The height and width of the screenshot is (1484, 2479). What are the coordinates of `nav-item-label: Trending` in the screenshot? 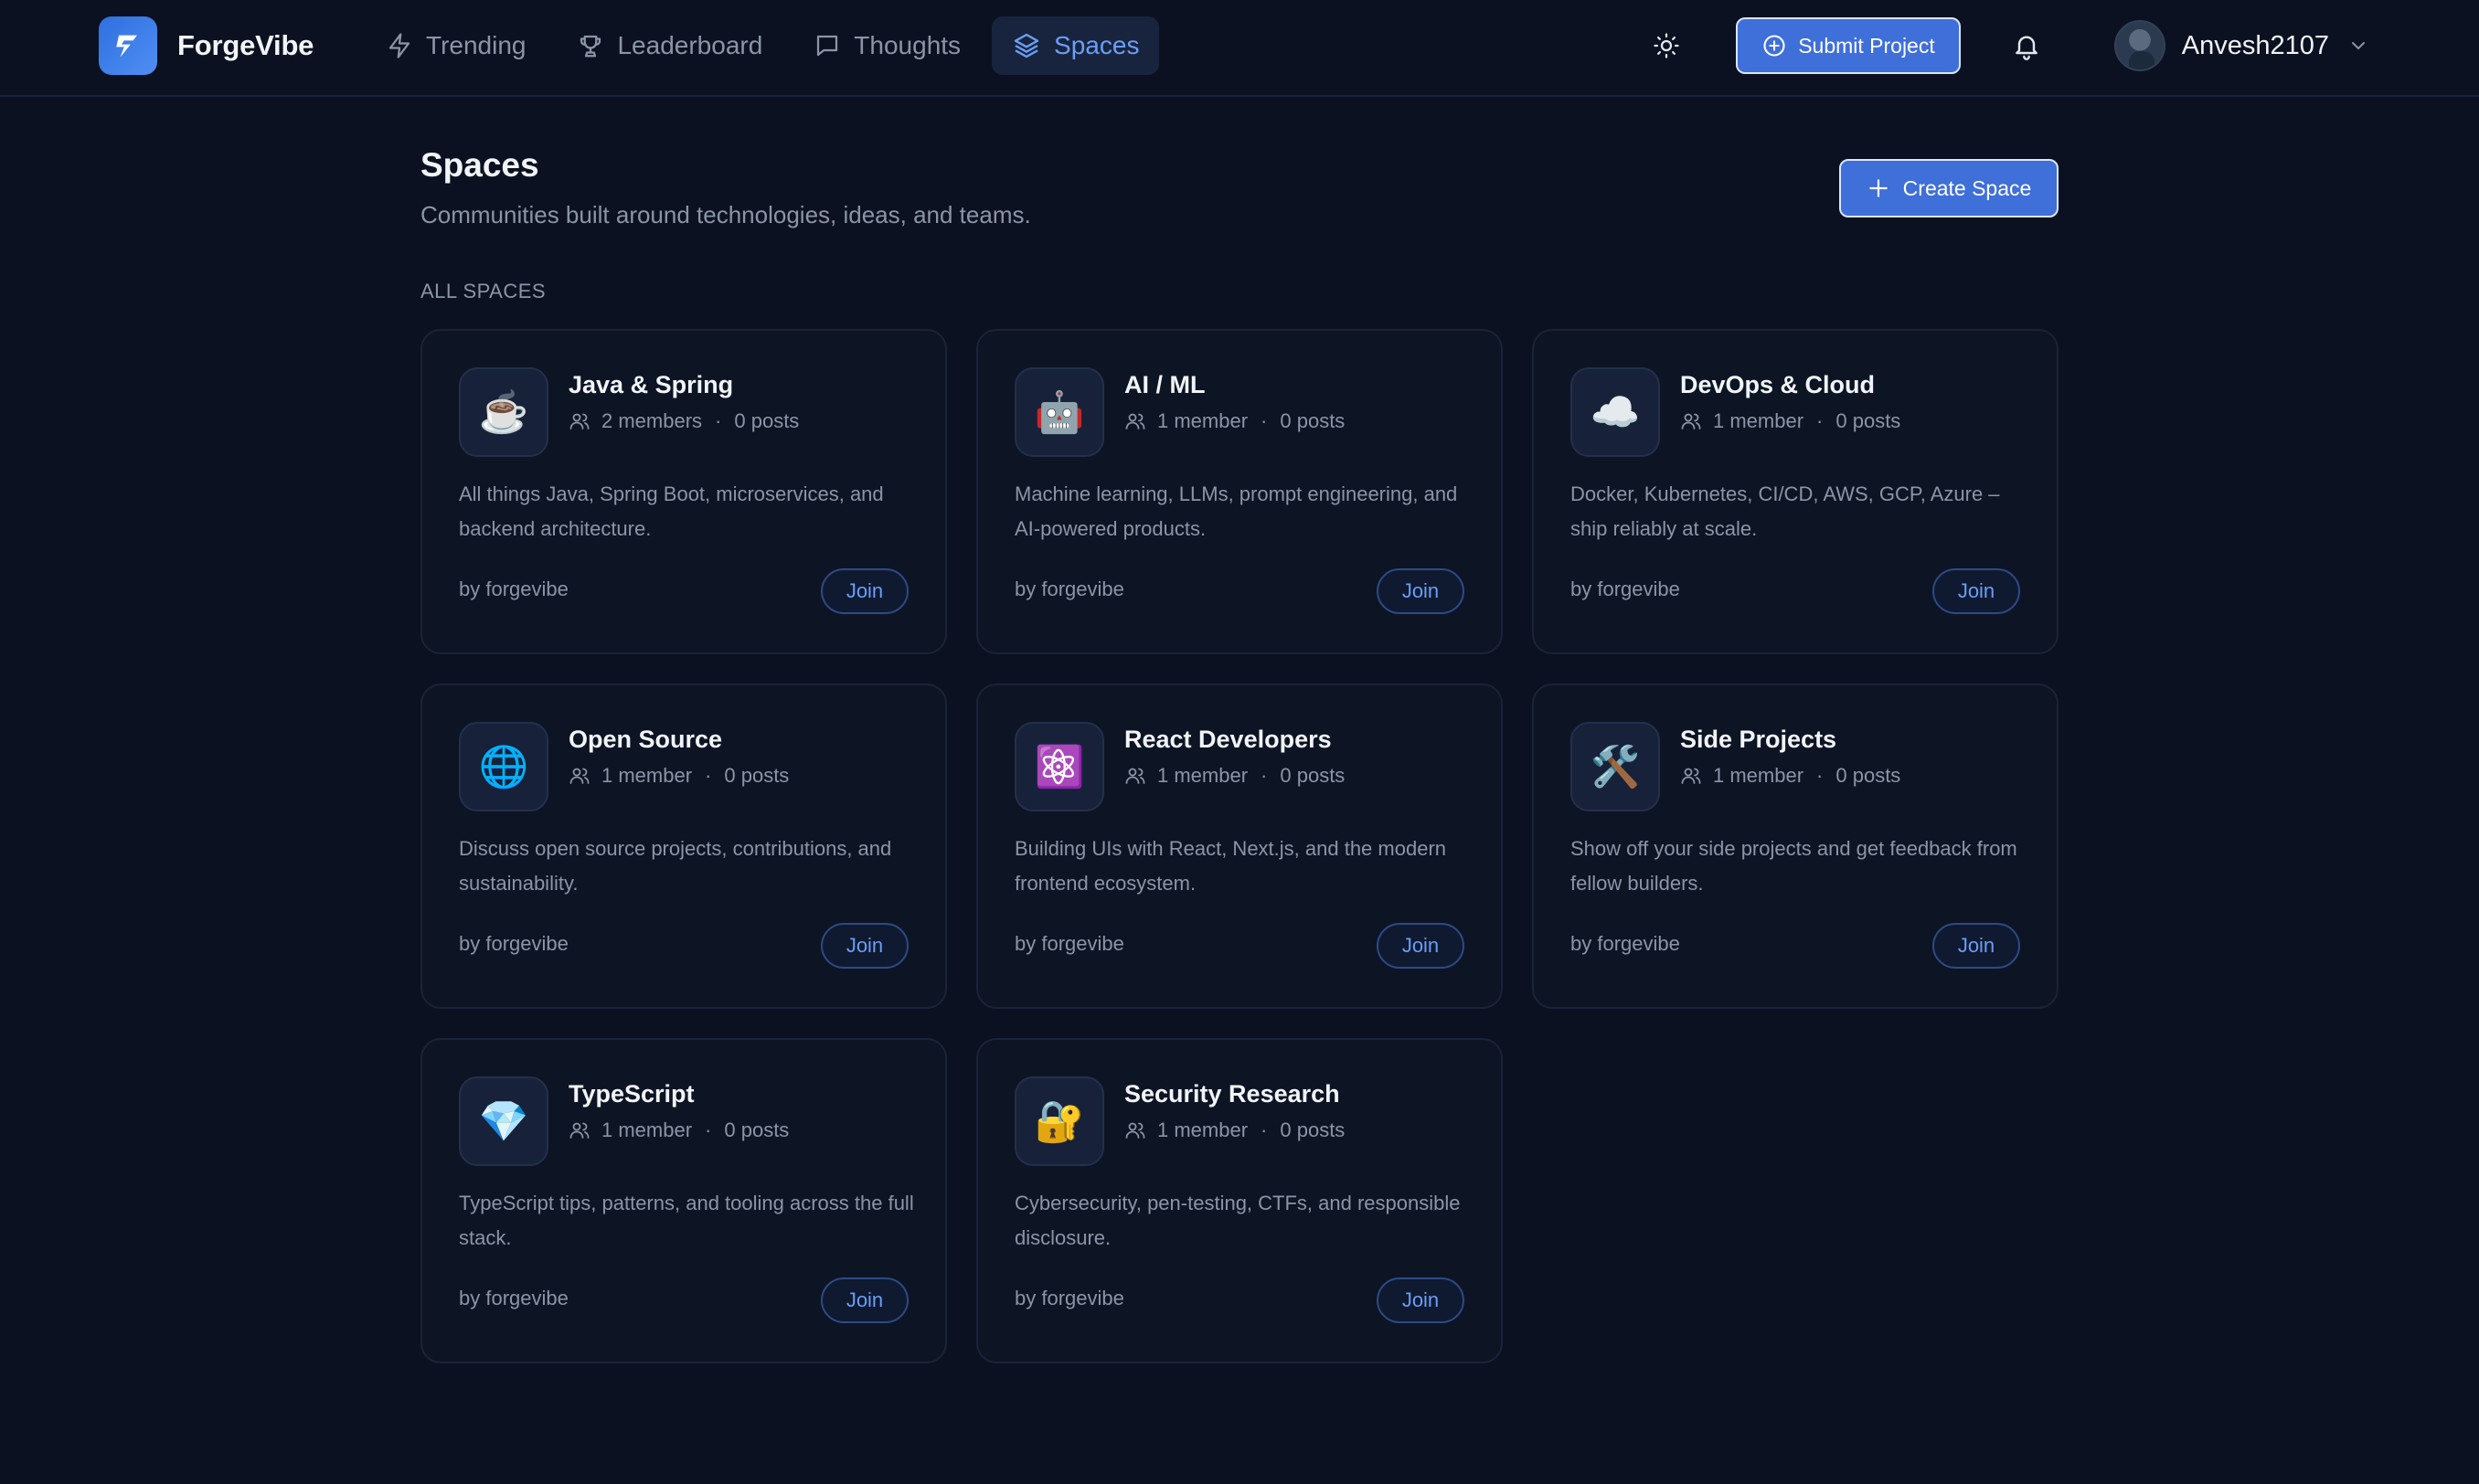 It's located at (476, 45).